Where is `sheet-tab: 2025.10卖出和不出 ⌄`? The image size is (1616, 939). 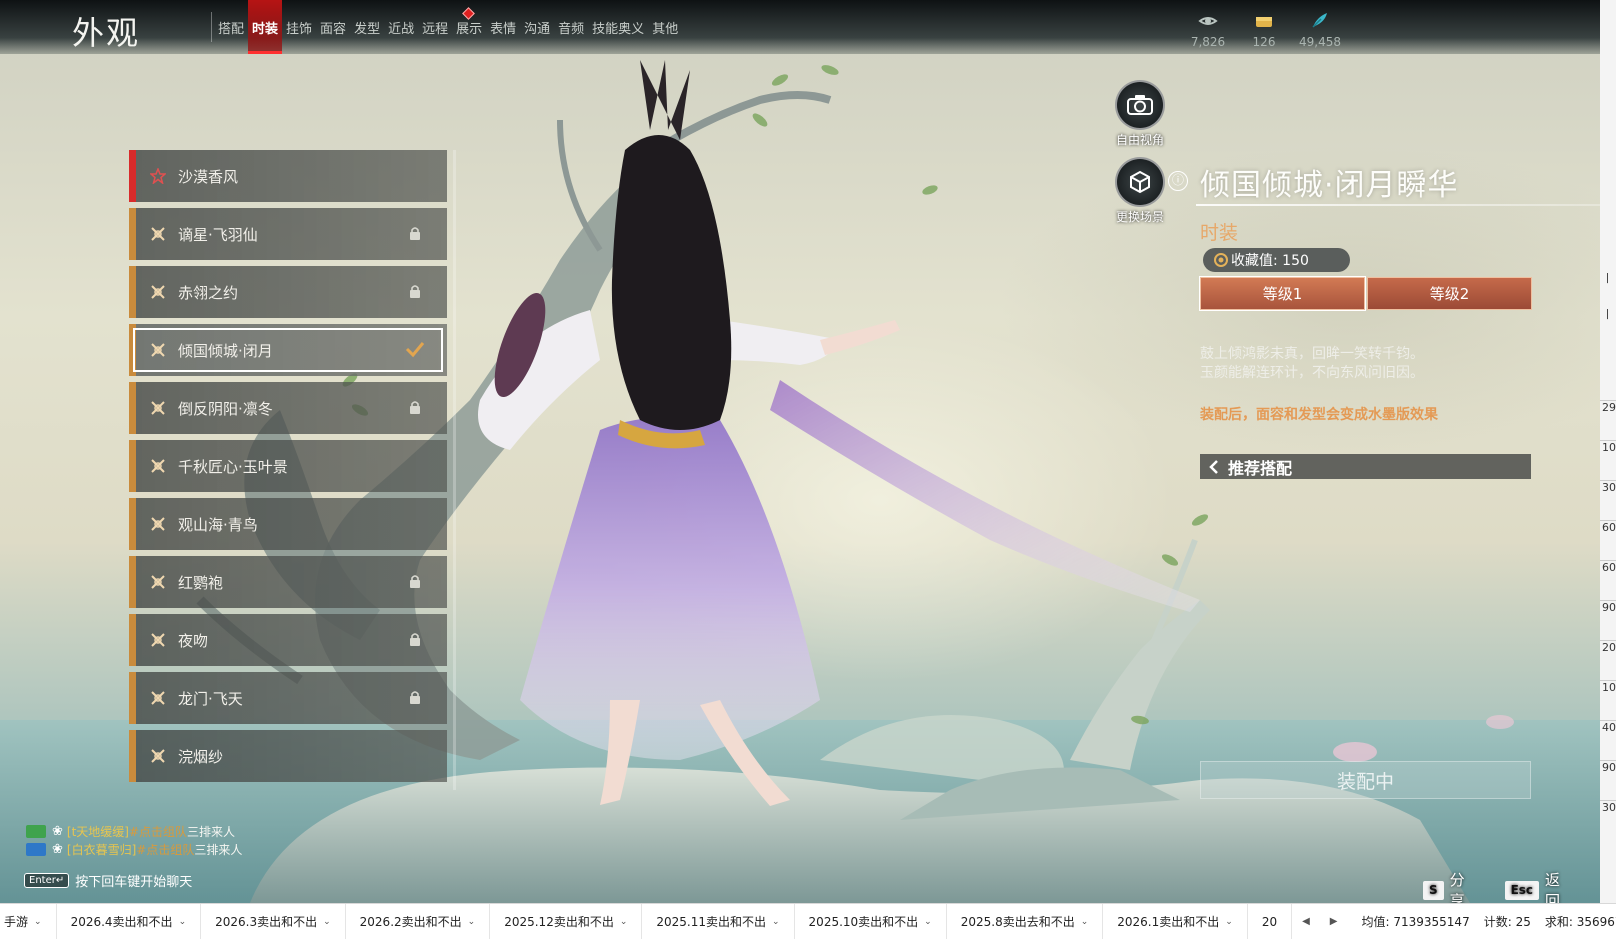 sheet-tab: 2025.10卖出和不出 ⌄ is located at coordinates (871, 921).